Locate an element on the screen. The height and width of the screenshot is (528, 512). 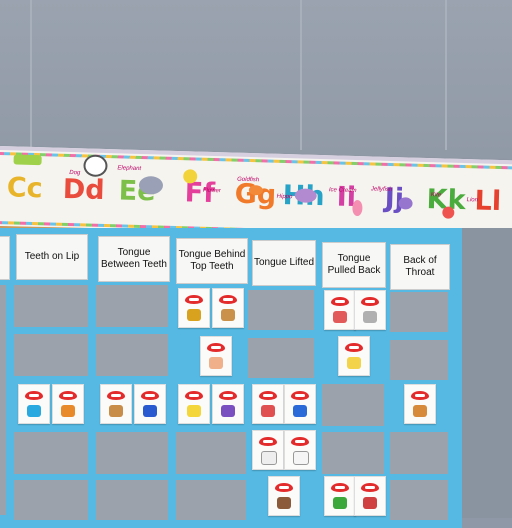
banner-word: Goldfish is located at coordinates (248, 180).